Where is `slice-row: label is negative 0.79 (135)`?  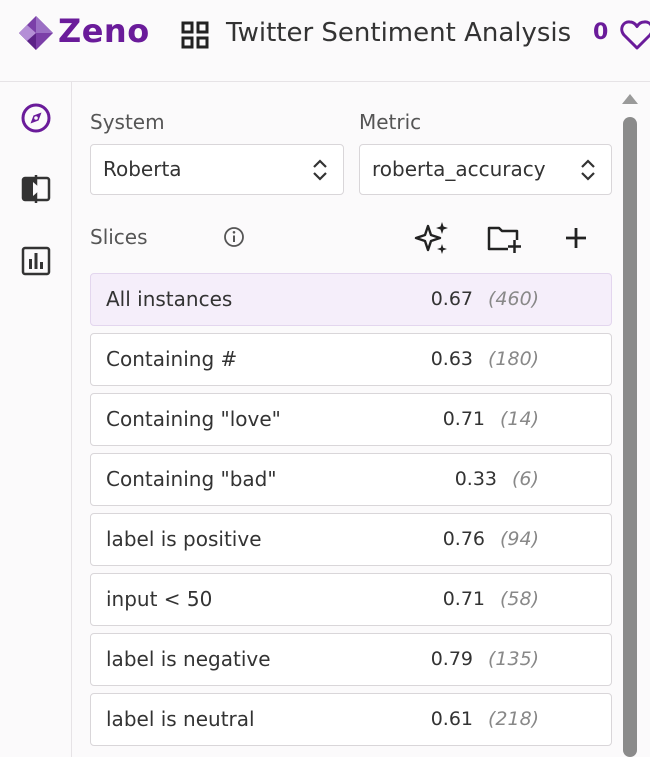
slice-row: label is negative 0.79 (135) is located at coordinates (351, 659).